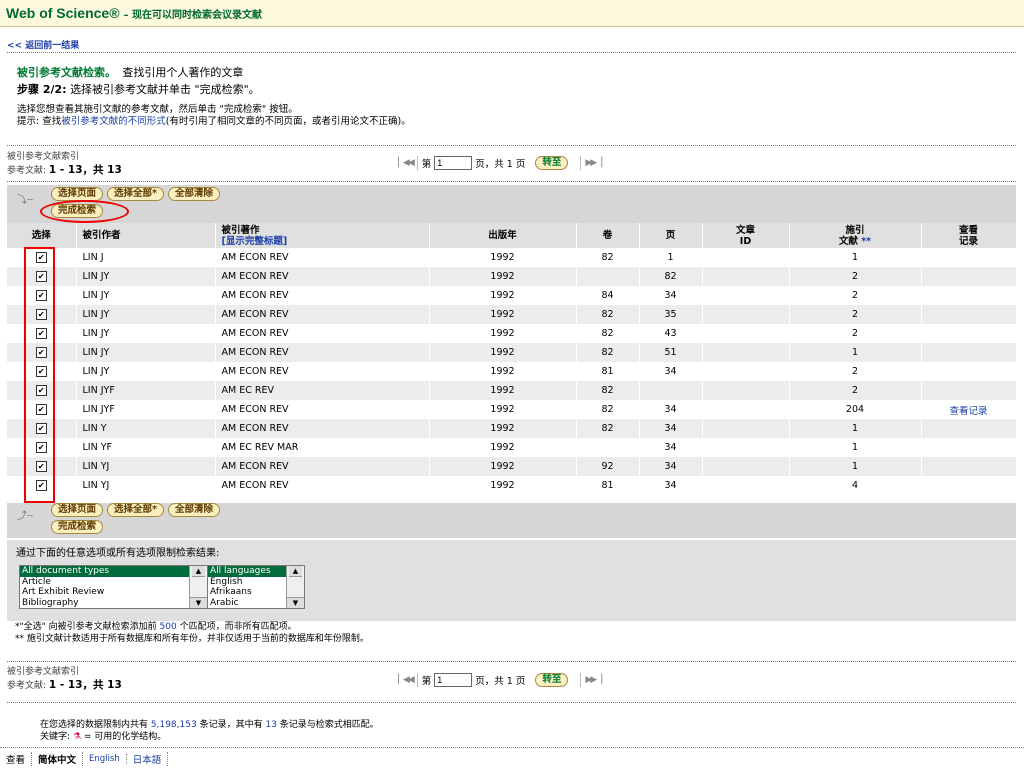 This screenshot has width=1024, height=769. I want to click on select-page-button-bottom: 选择页面, so click(77, 510).